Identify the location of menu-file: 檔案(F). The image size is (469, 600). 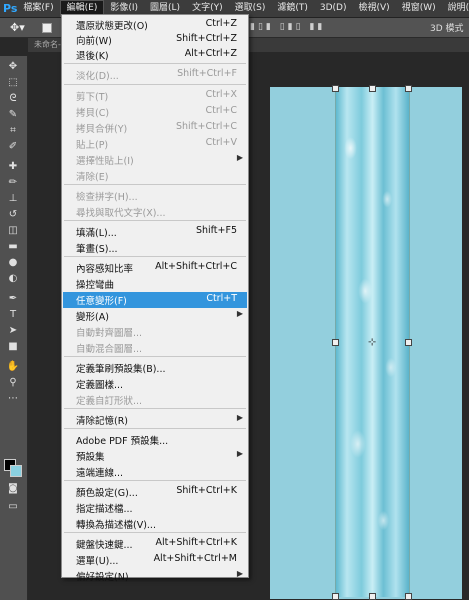
(38, 8).